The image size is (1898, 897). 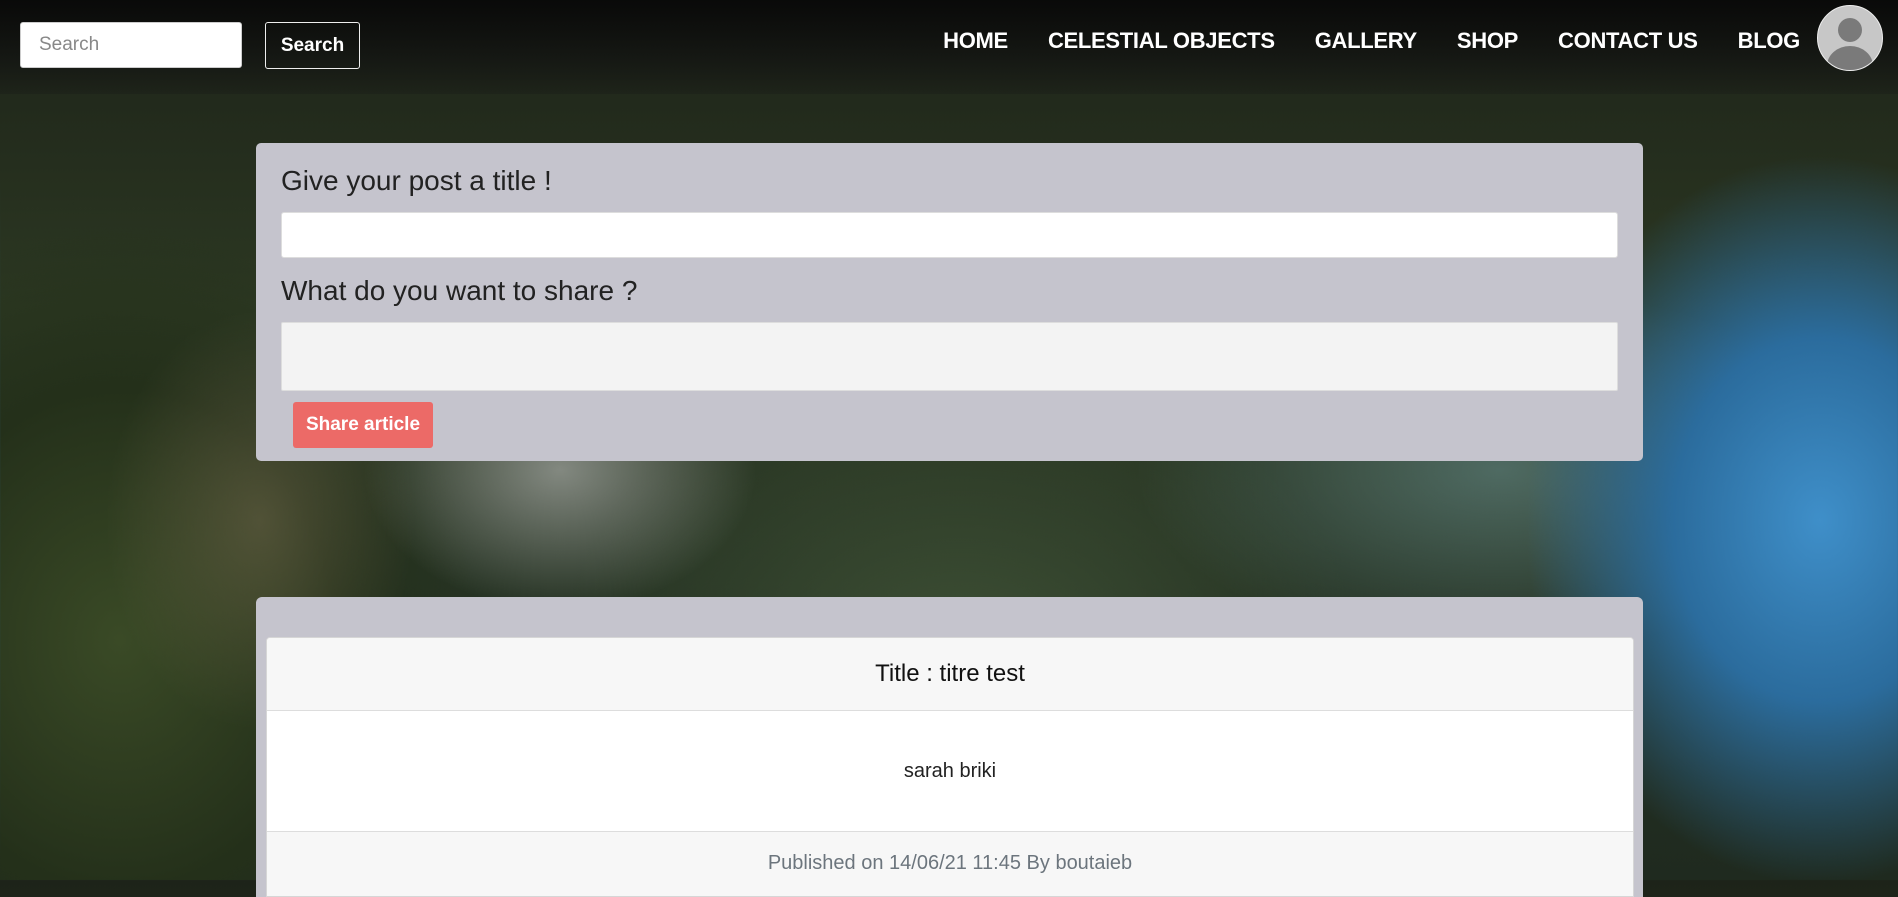 I want to click on nav-item-gallery: GALLERY, so click(x=1366, y=41).